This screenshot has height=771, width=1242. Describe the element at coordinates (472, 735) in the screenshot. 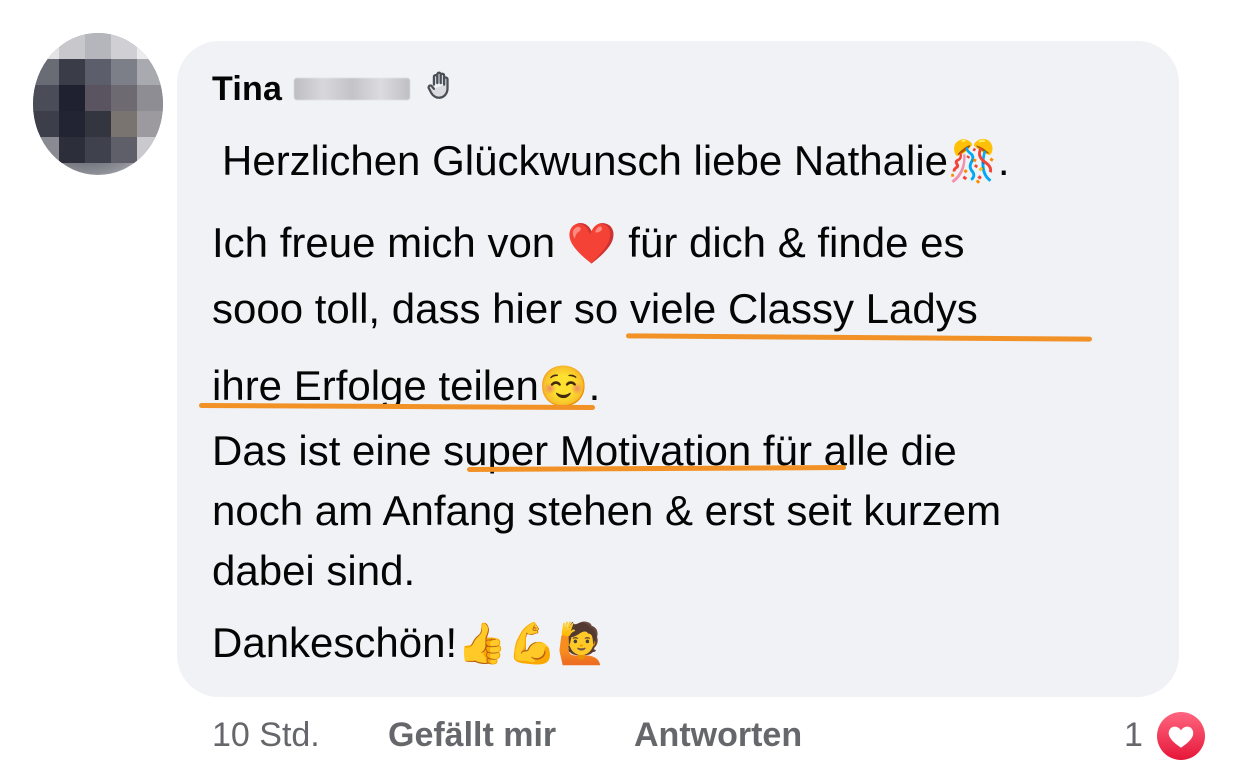

I see `like-button: Gefällt mir` at that location.